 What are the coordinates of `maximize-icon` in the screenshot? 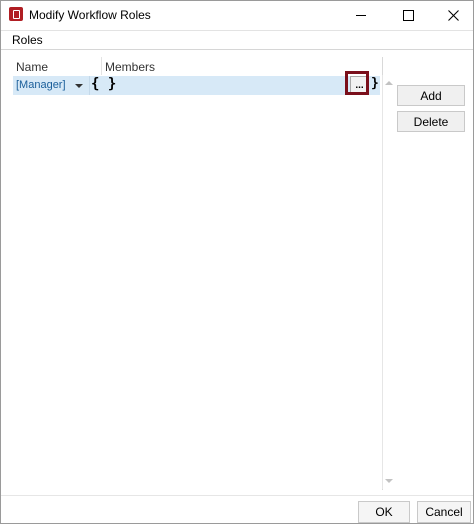 It's located at (408, 15).